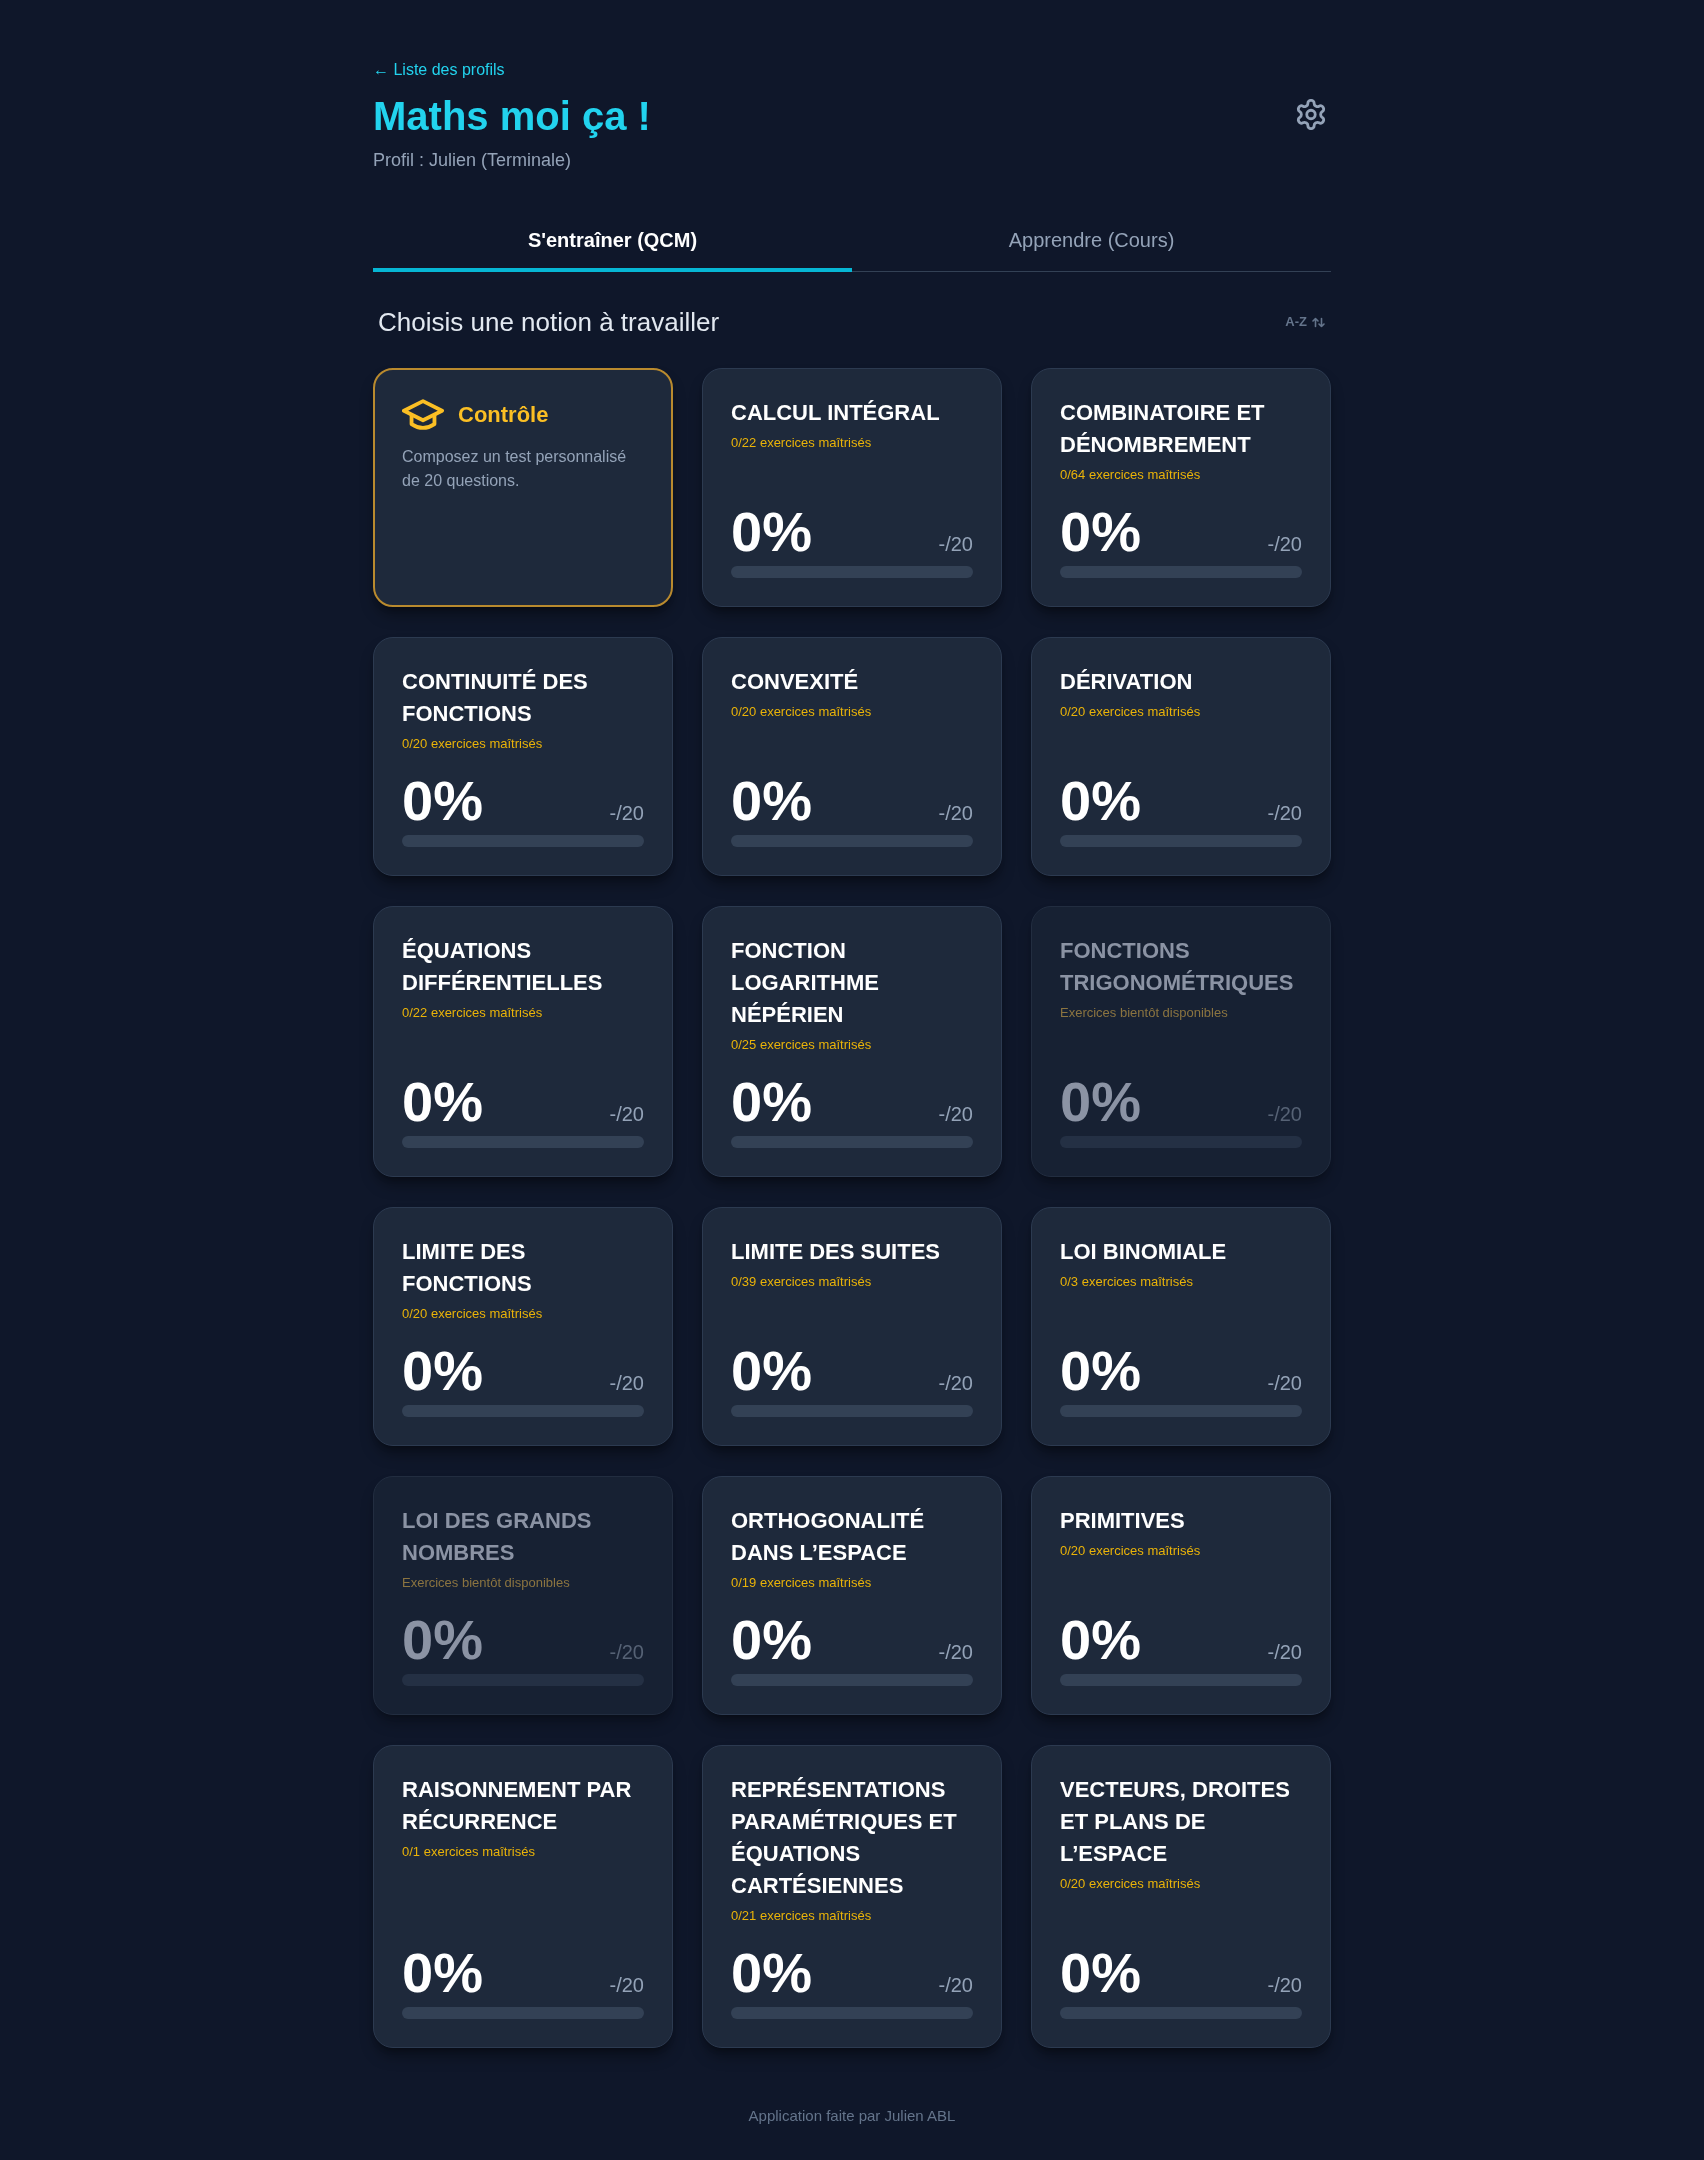 The image size is (1704, 2160). Describe the element at coordinates (801, 1045) in the screenshot. I see `progress-label: 0/25 exercices maîtrisés` at that location.